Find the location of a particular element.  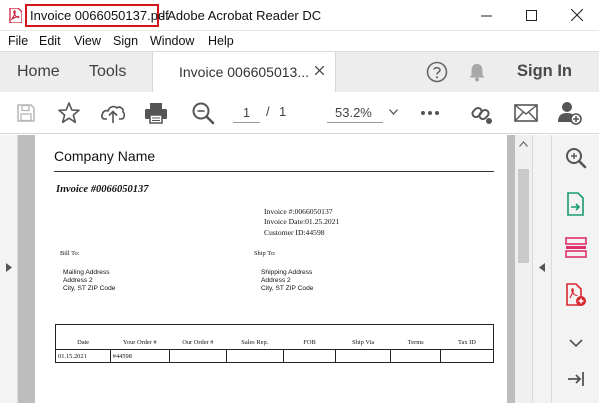

enhance-scan-button is located at coordinates (576, 158).